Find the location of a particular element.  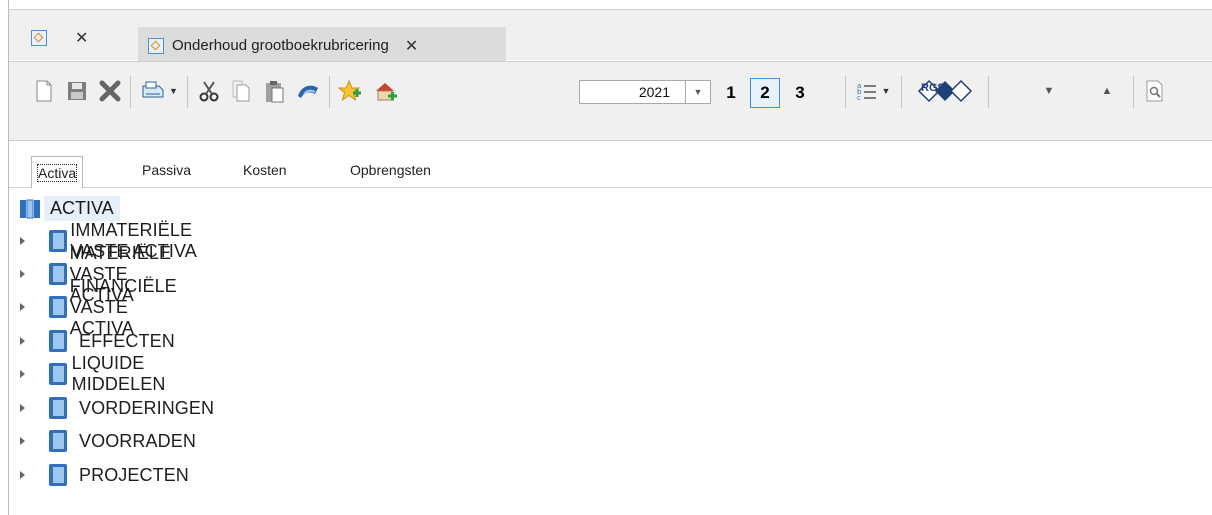

tree-item: VOORRADEN is located at coordinates (108, 441).